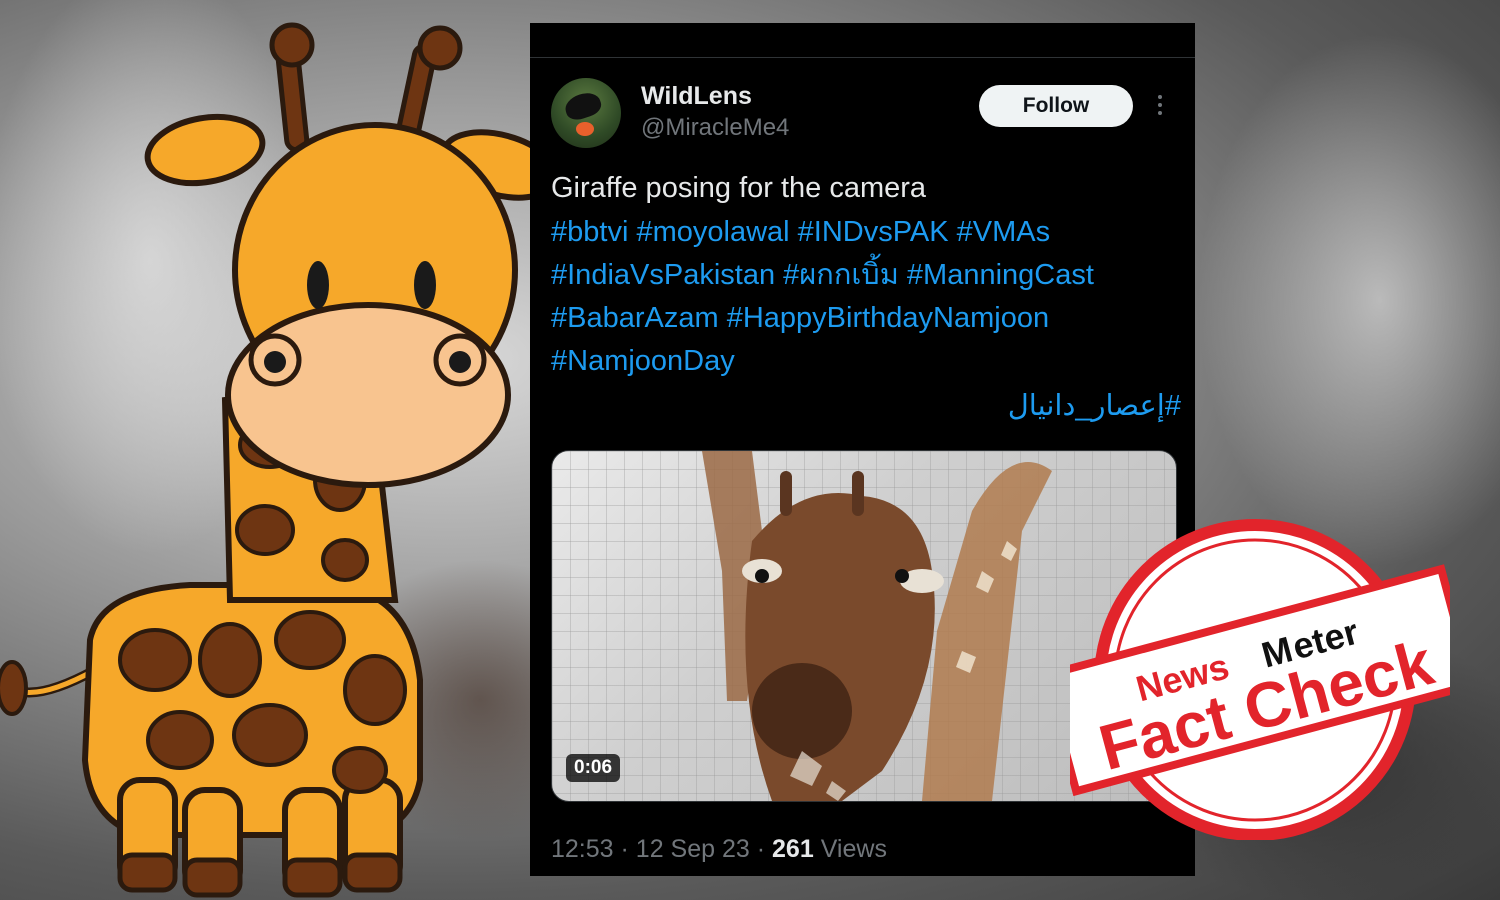 This screenshot has height=900, width=1500. Describe the element at coordinates (888, 318) in the screenshot. I see `hashtag-link: #HappyBirthdayNamjoon` at that location.